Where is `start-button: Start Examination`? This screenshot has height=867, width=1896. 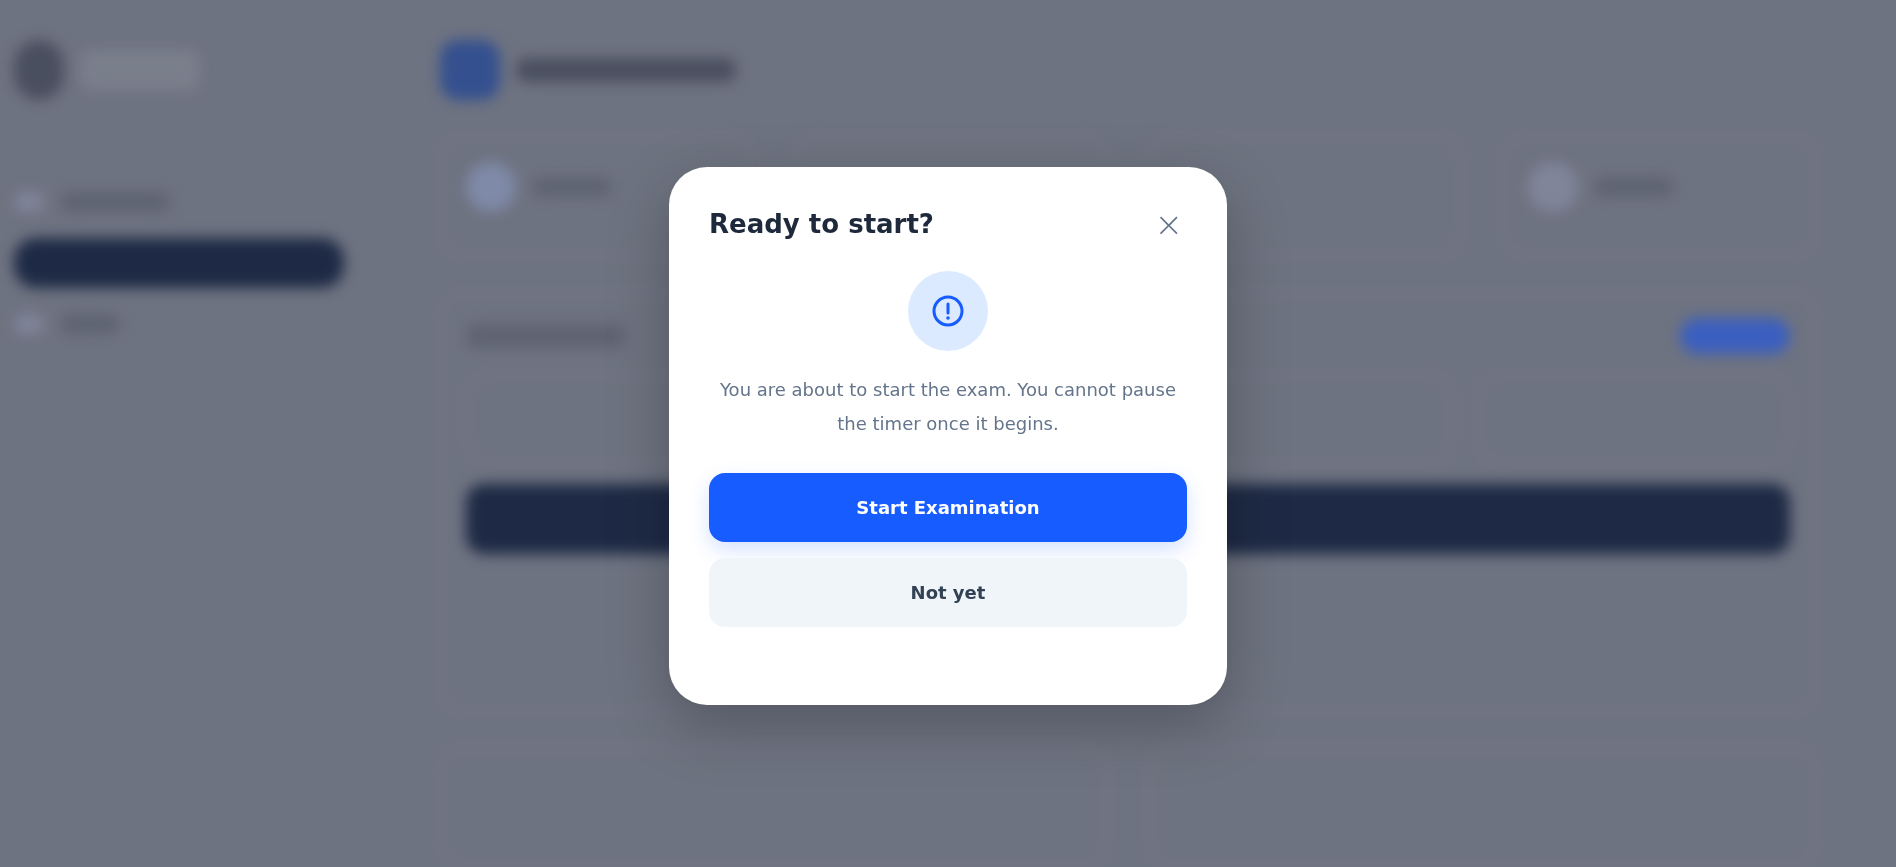 start-button: Start Examination is located at coordinates (948, 507).